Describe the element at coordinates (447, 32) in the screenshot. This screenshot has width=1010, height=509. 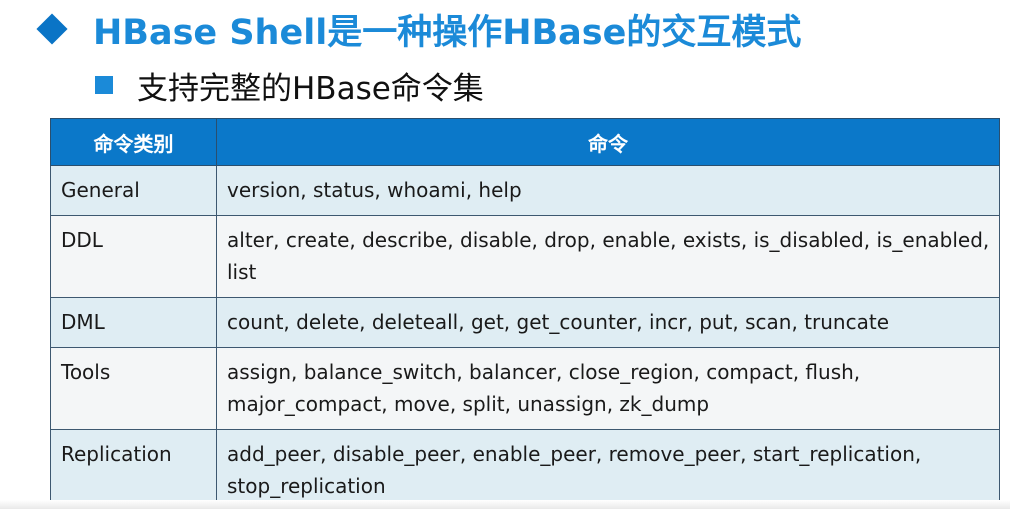
I see `slide-title: HBase Shell是一种操作HBase的交互模式` at that location.